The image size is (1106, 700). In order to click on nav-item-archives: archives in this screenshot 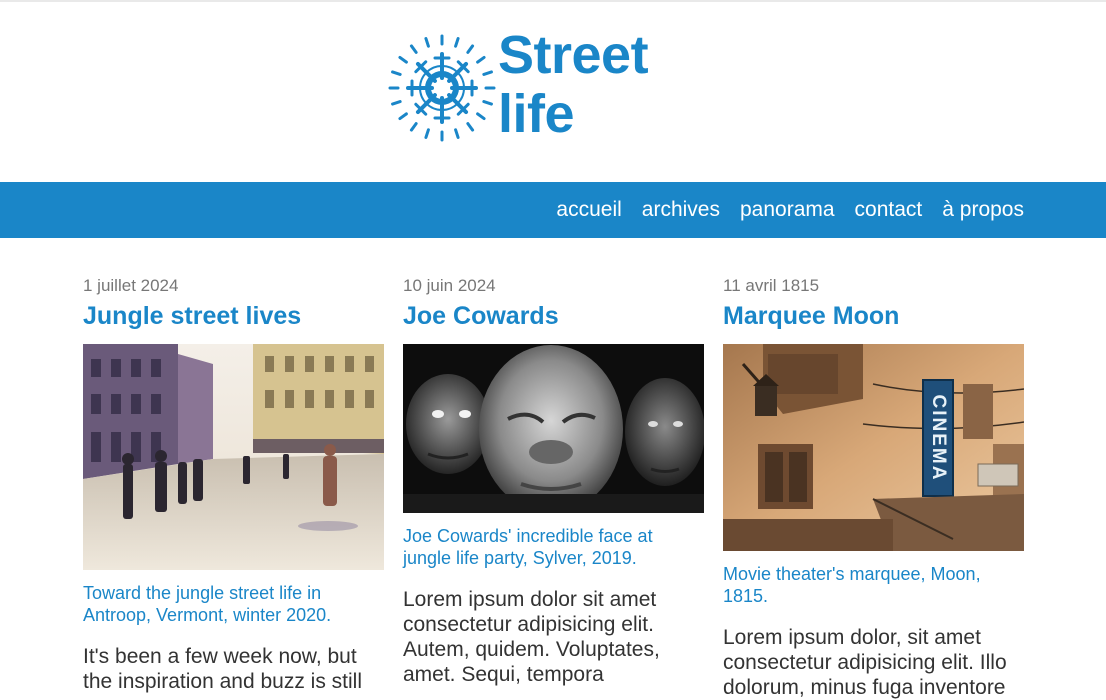, I will do `click(681, 210)`.